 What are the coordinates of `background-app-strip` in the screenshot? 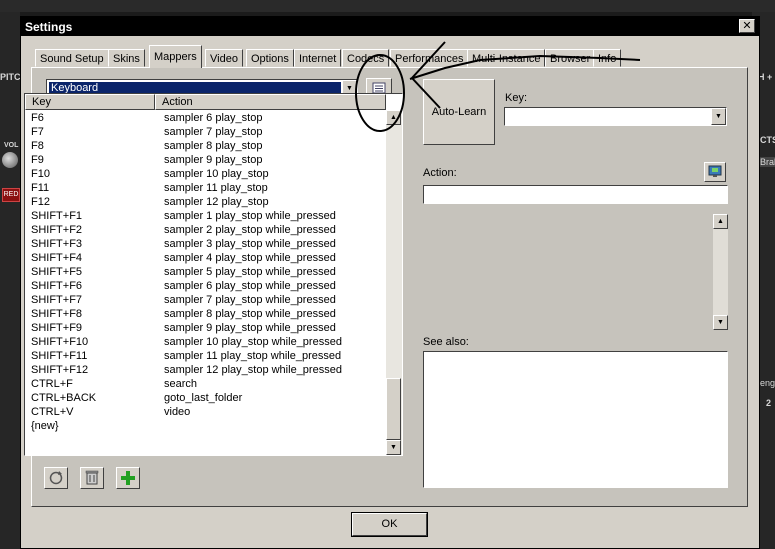 It's located at (387, 6).